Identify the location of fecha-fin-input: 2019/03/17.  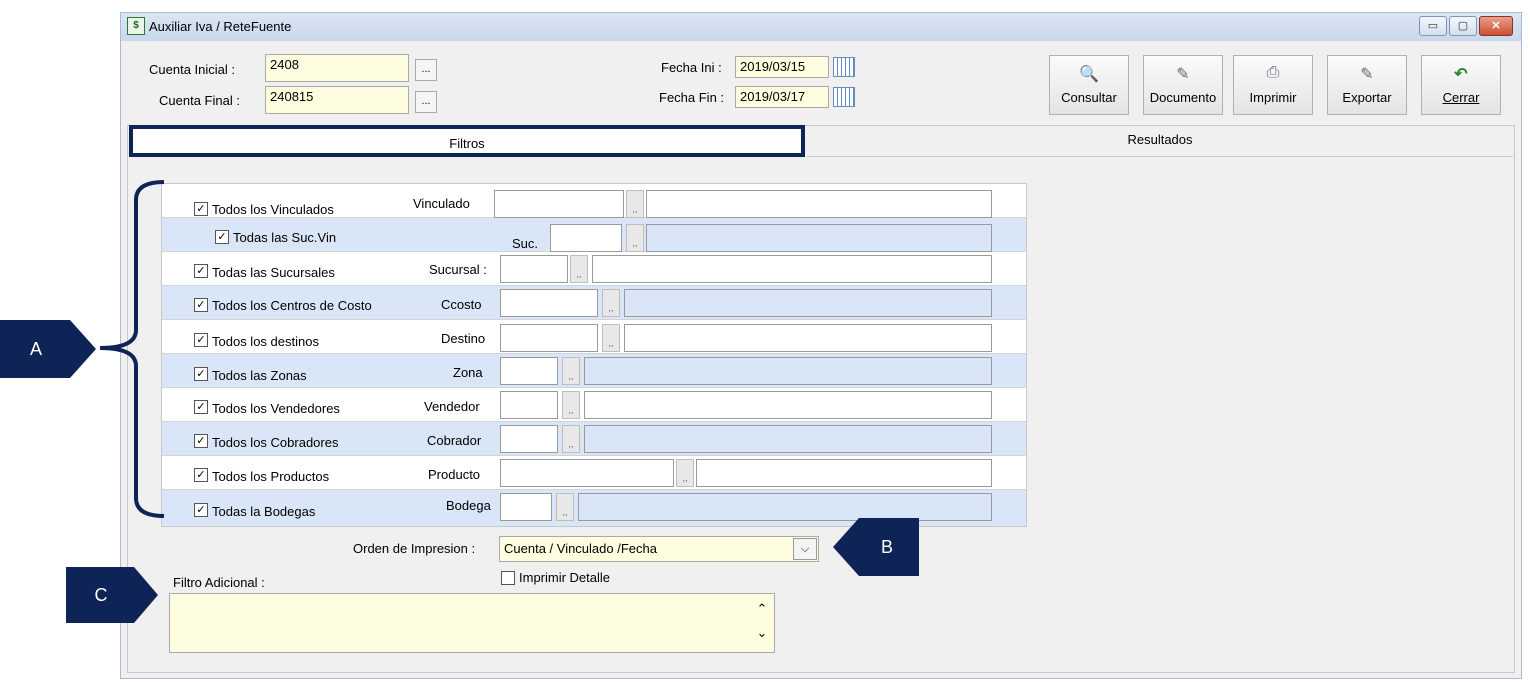
(782, 97).